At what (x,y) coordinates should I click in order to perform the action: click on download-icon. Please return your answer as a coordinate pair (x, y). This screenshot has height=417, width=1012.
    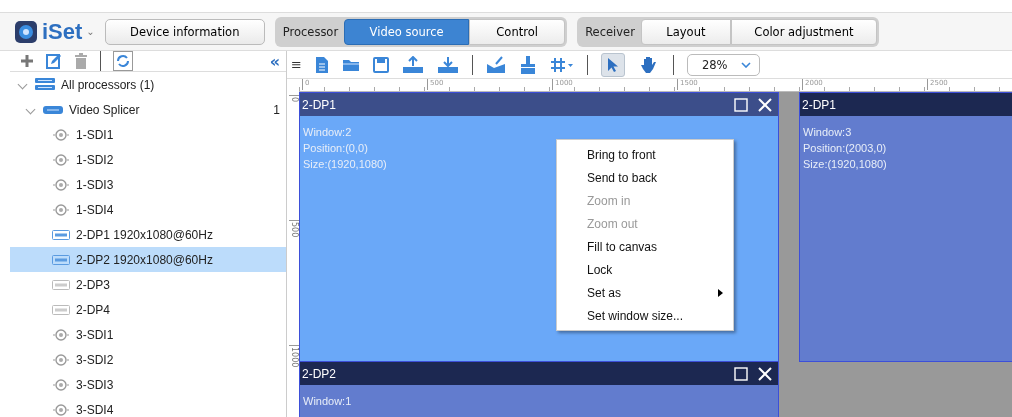
    Looking at the image, I should click on (447, 64).